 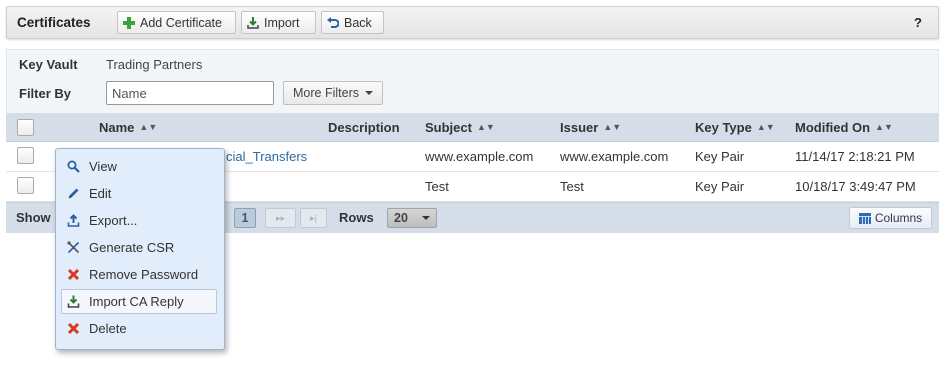 What do you see at coordinates (326, 93) in the screenshot?
I see `more-filters-label: More Filters` at bounding box center [326, 93].